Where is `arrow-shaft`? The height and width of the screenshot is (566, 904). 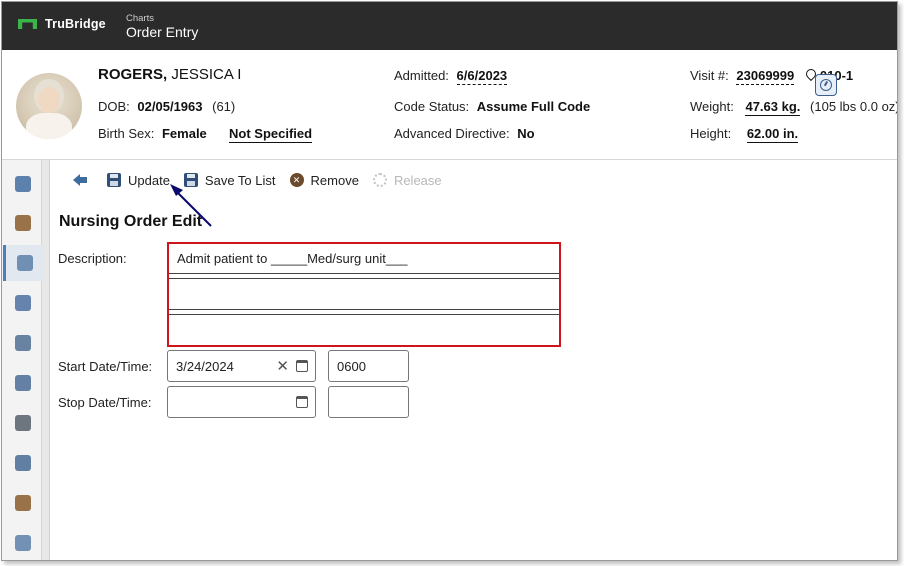
arrow-shaft is located at coordinates (194, 209).